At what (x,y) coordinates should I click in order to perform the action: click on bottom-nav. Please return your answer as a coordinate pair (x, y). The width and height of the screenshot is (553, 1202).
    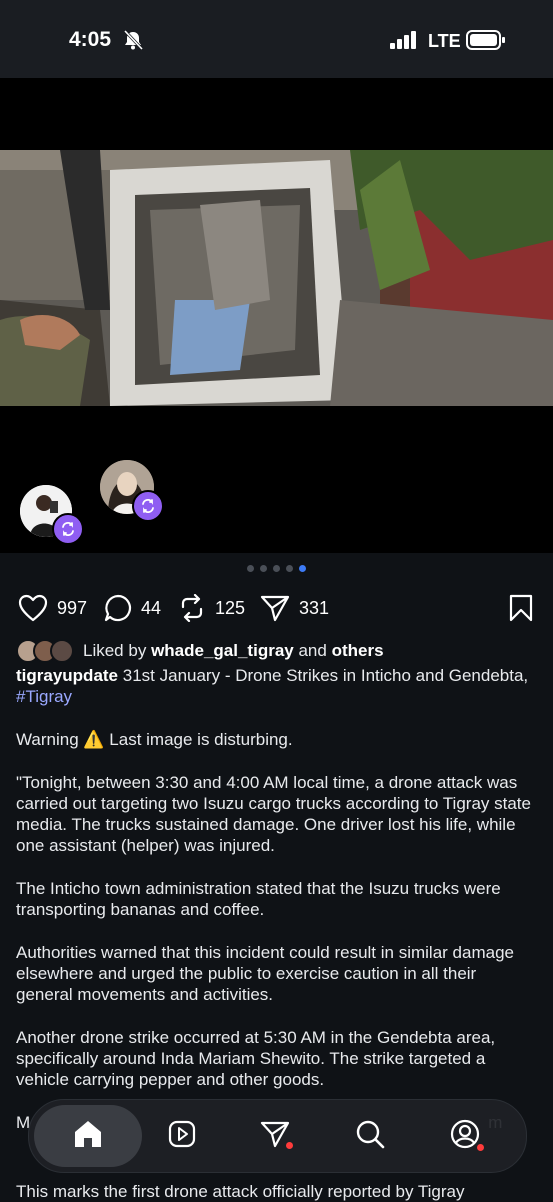
    Looking at the image, I should click on (277, 1136).